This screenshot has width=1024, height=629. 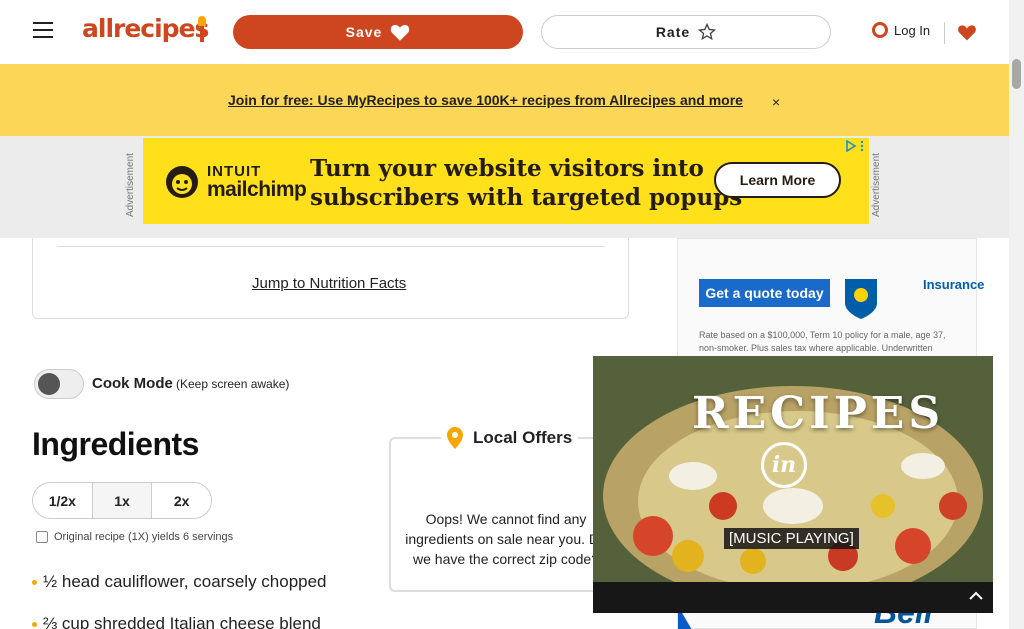 I want to click on learn-more-button: Learn More, so click(x=777, y=180).